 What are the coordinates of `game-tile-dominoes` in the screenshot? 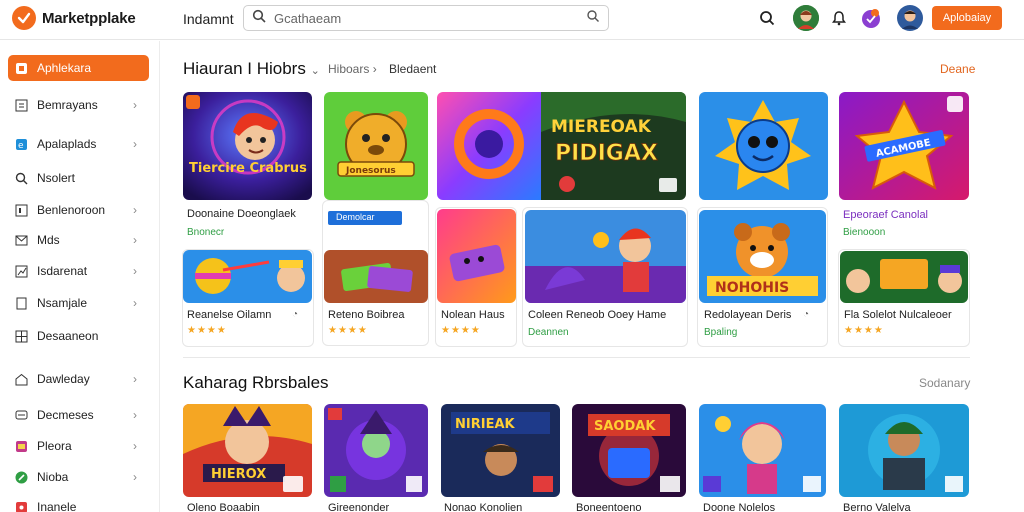 It's located at (376, 276).